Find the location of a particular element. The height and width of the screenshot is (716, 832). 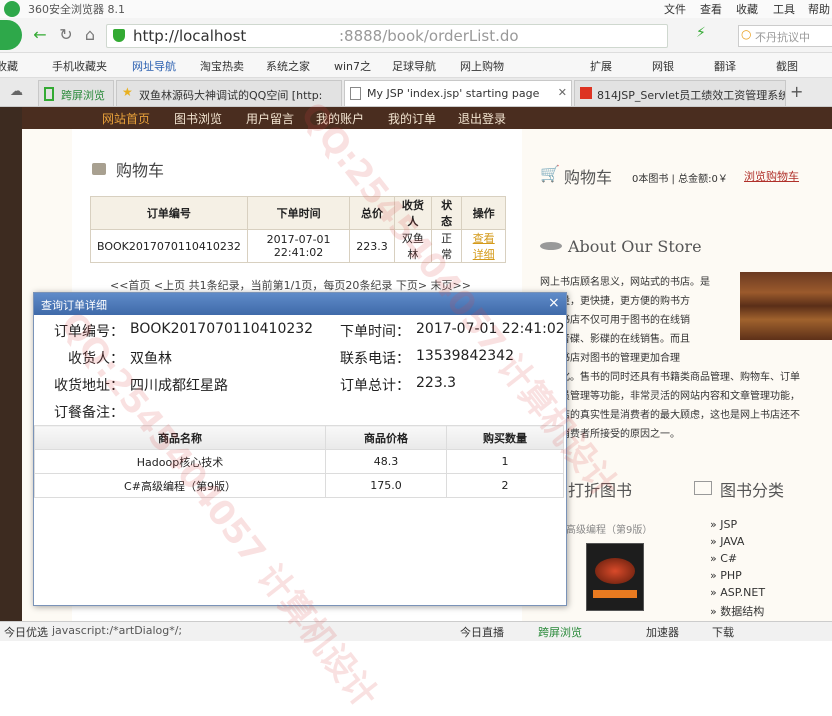

item-price: 48.3 is located at coordinates (386, 461).